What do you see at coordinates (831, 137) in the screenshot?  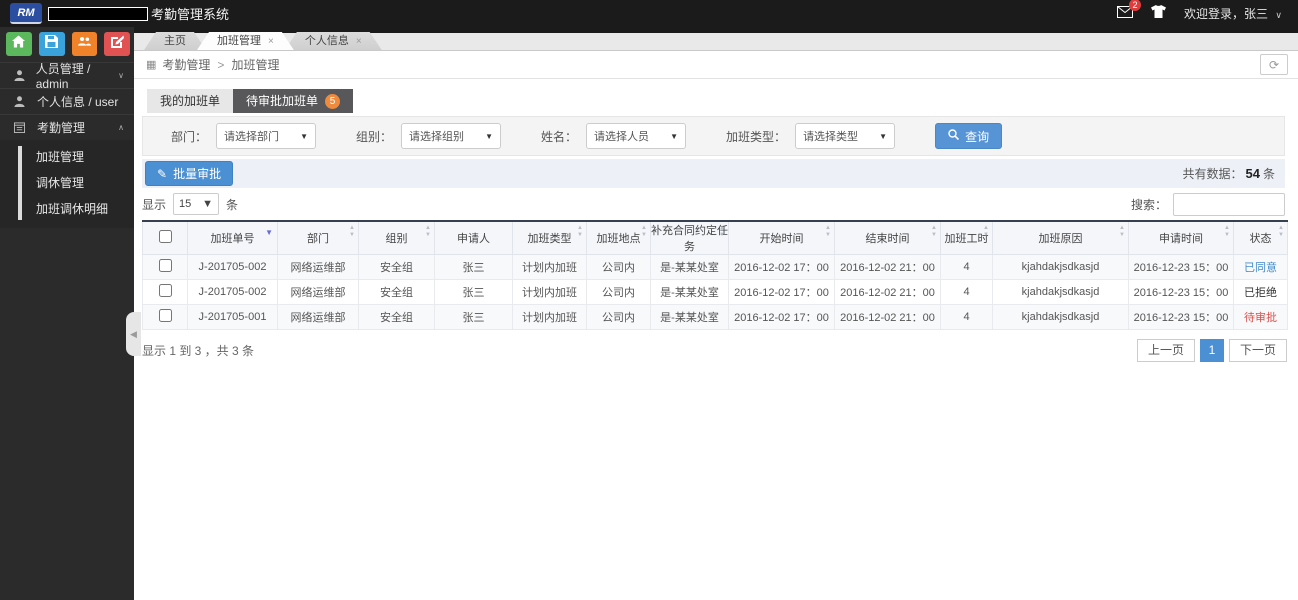 I see `select-value: 请选择类型` at bounding box center [831, 137].